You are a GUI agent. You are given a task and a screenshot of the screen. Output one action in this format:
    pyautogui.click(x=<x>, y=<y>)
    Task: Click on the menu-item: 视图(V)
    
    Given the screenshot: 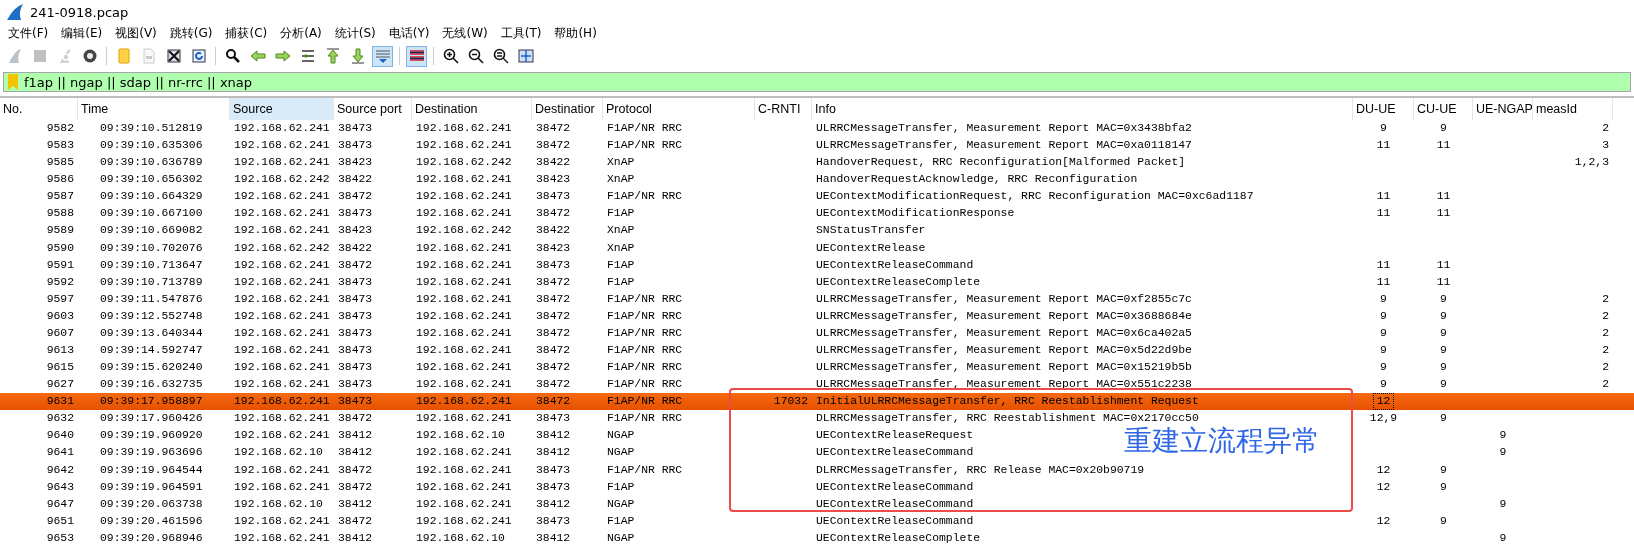 What is the action you would take?
    pyautogui.click(x=136, y=33)
    